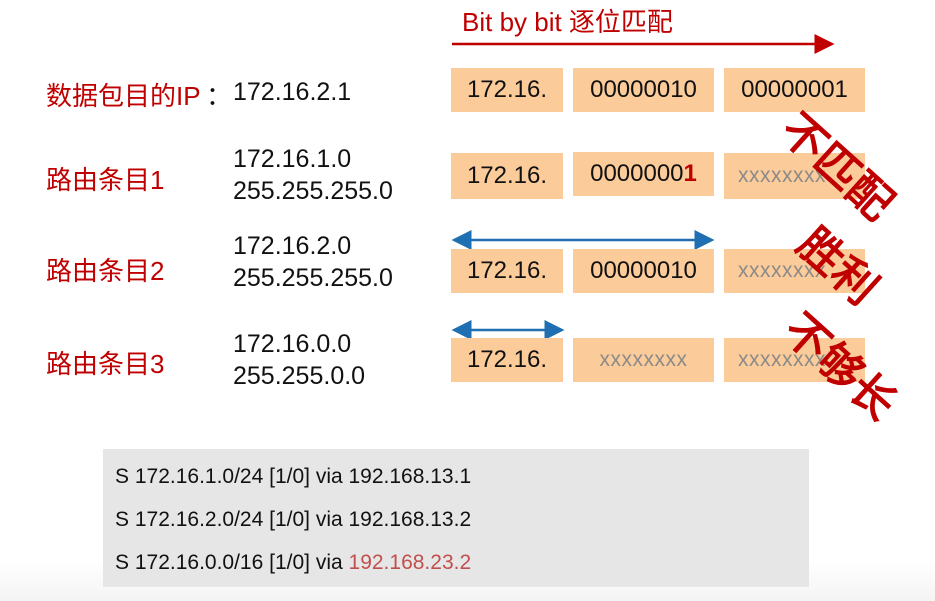 The width and height of the screenshot is (935, 601). I want to click on entry2-cell-2: 00000010, so click(643, 271).